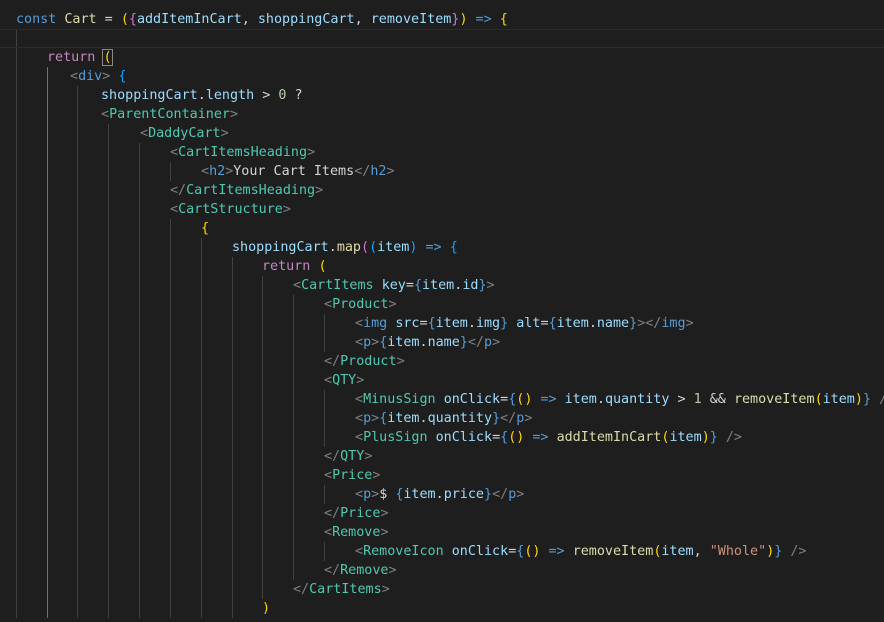 The image size is (884, 622). I want to click on code-line: shoppingCart.length > 0 ?, so click(442, 95).